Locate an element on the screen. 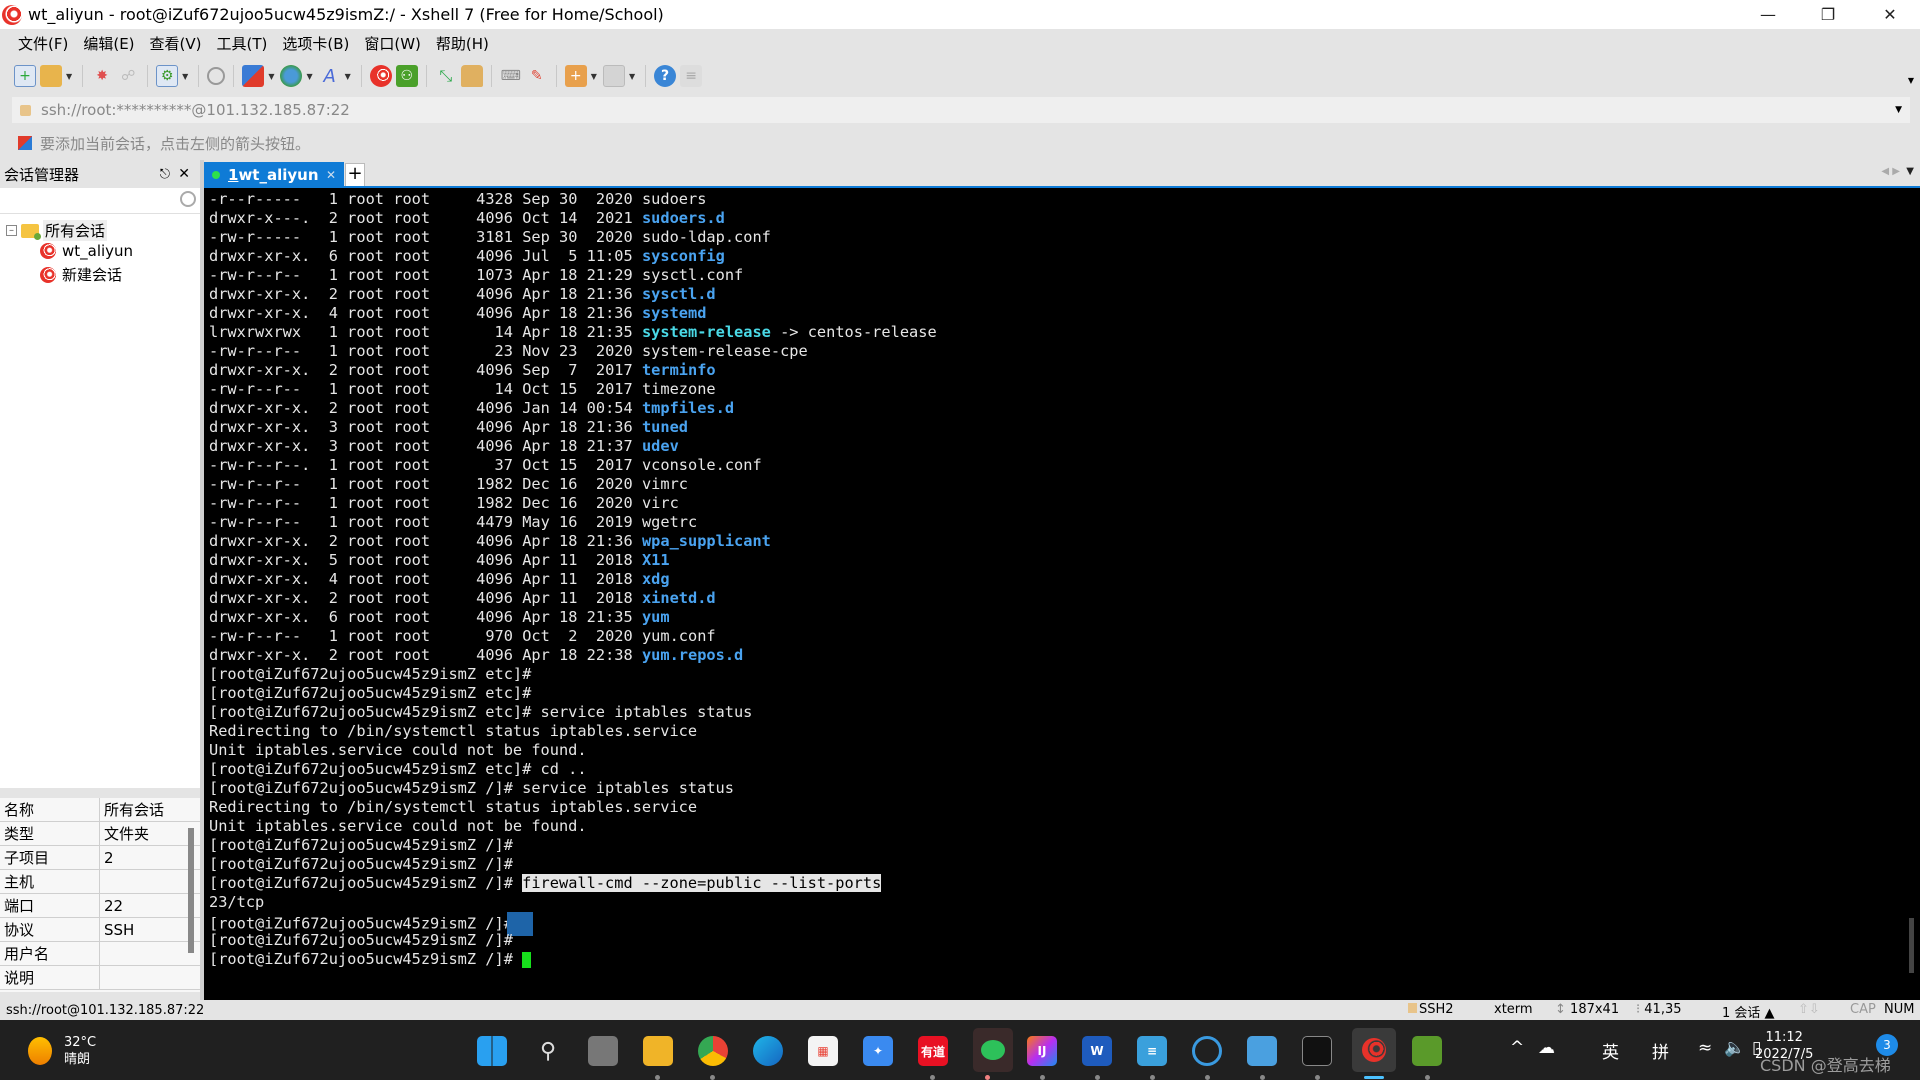 This screenshot has width=1920, height=1080. highlight-icon: ✎ is located at coordinates (537, 76).